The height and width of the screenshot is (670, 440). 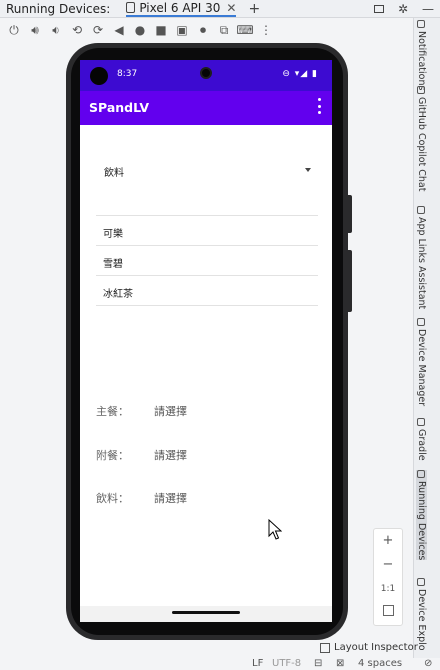 I want to click on list-item: 可樂, so click(x=207, y=230).